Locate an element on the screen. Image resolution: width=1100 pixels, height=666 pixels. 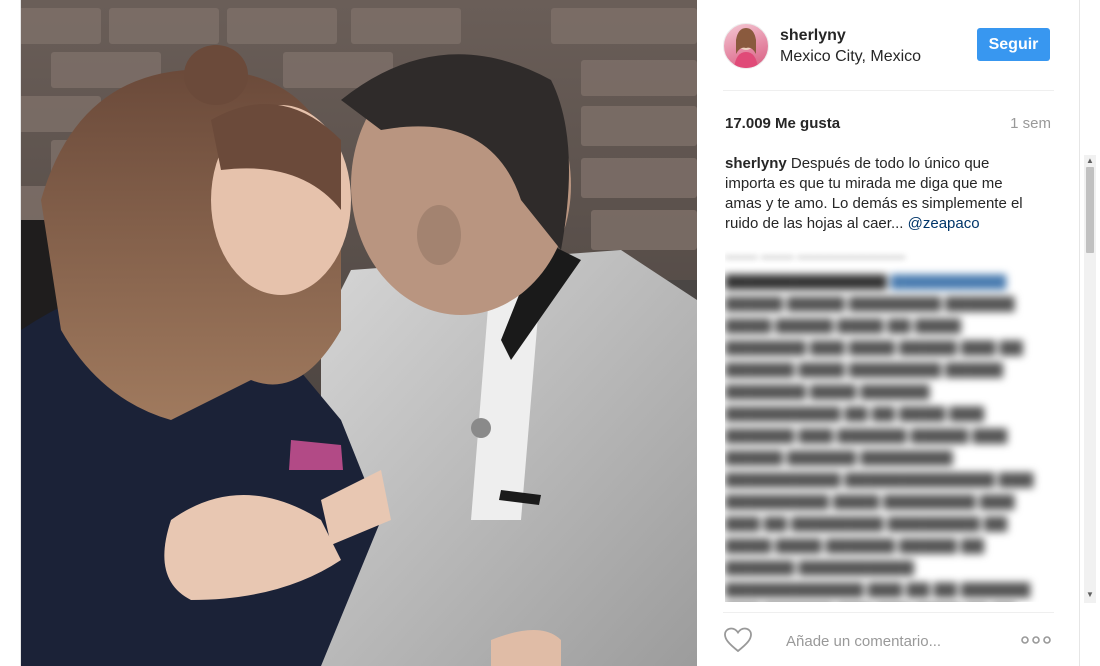
avatar is located at coordinates (746, 46).